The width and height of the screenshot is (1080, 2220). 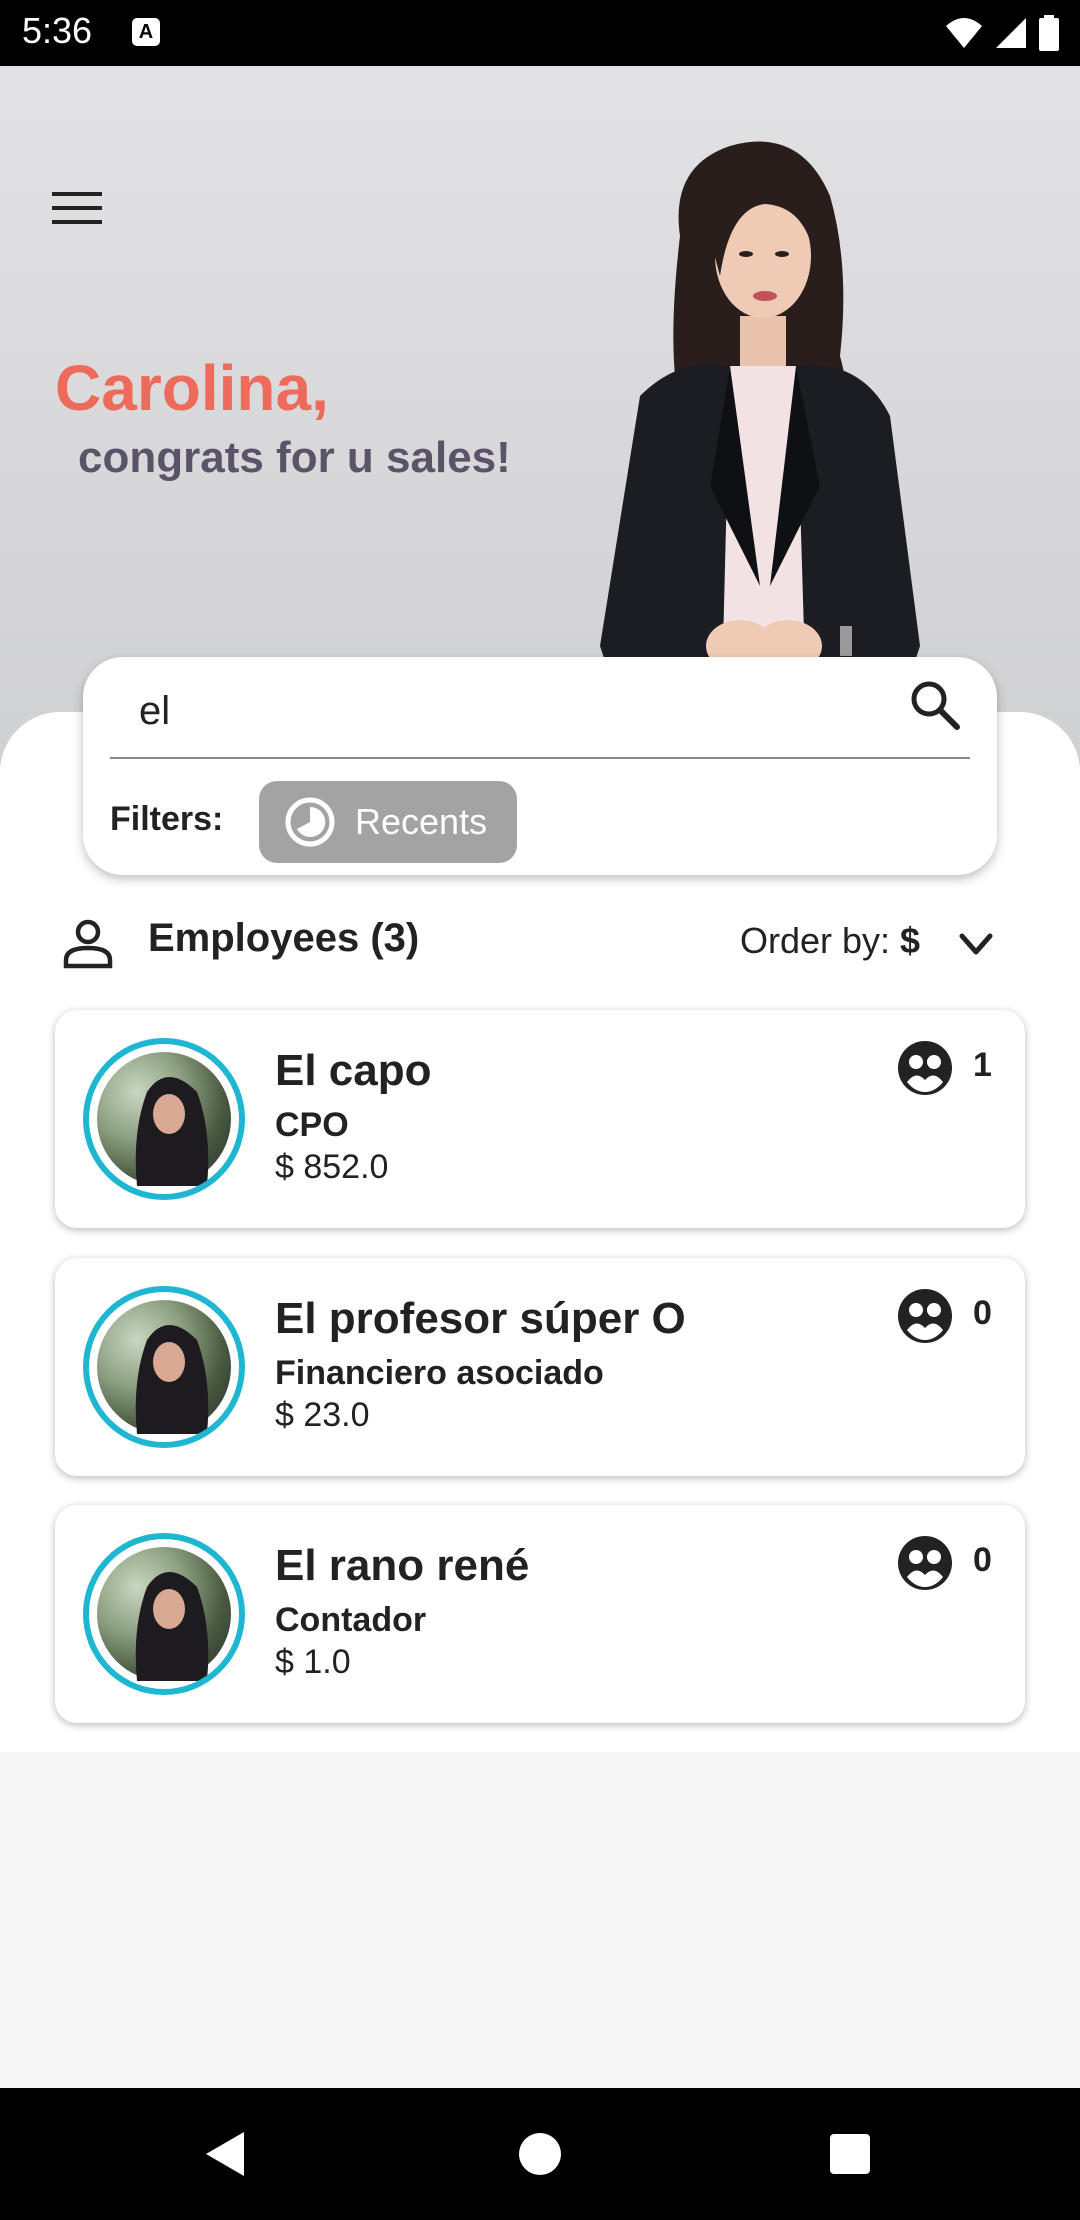 I want to click on employee-amount: $ 1.0, so click(x=313, y=1662).